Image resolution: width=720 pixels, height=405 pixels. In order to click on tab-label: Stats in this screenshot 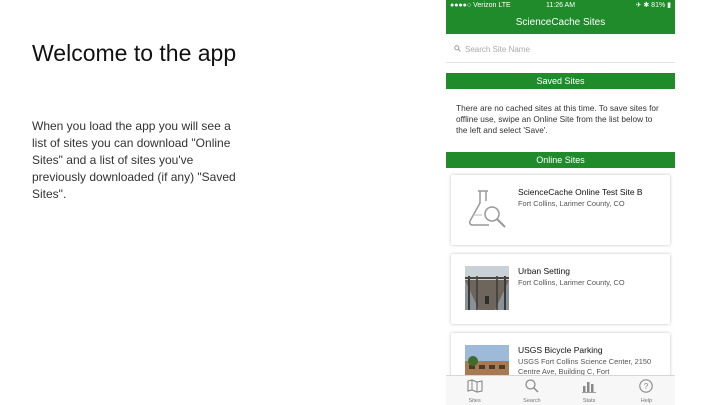, I will do `click(589, 401)`.